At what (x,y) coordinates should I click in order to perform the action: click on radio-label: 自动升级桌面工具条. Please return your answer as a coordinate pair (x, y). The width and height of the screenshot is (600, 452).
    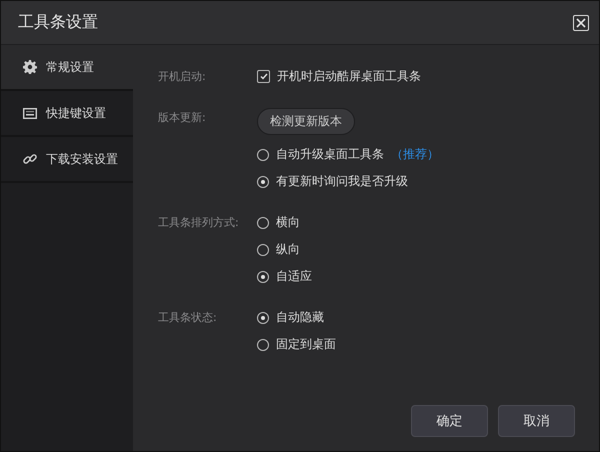
    Looking at the image, I should click on (330, 154).